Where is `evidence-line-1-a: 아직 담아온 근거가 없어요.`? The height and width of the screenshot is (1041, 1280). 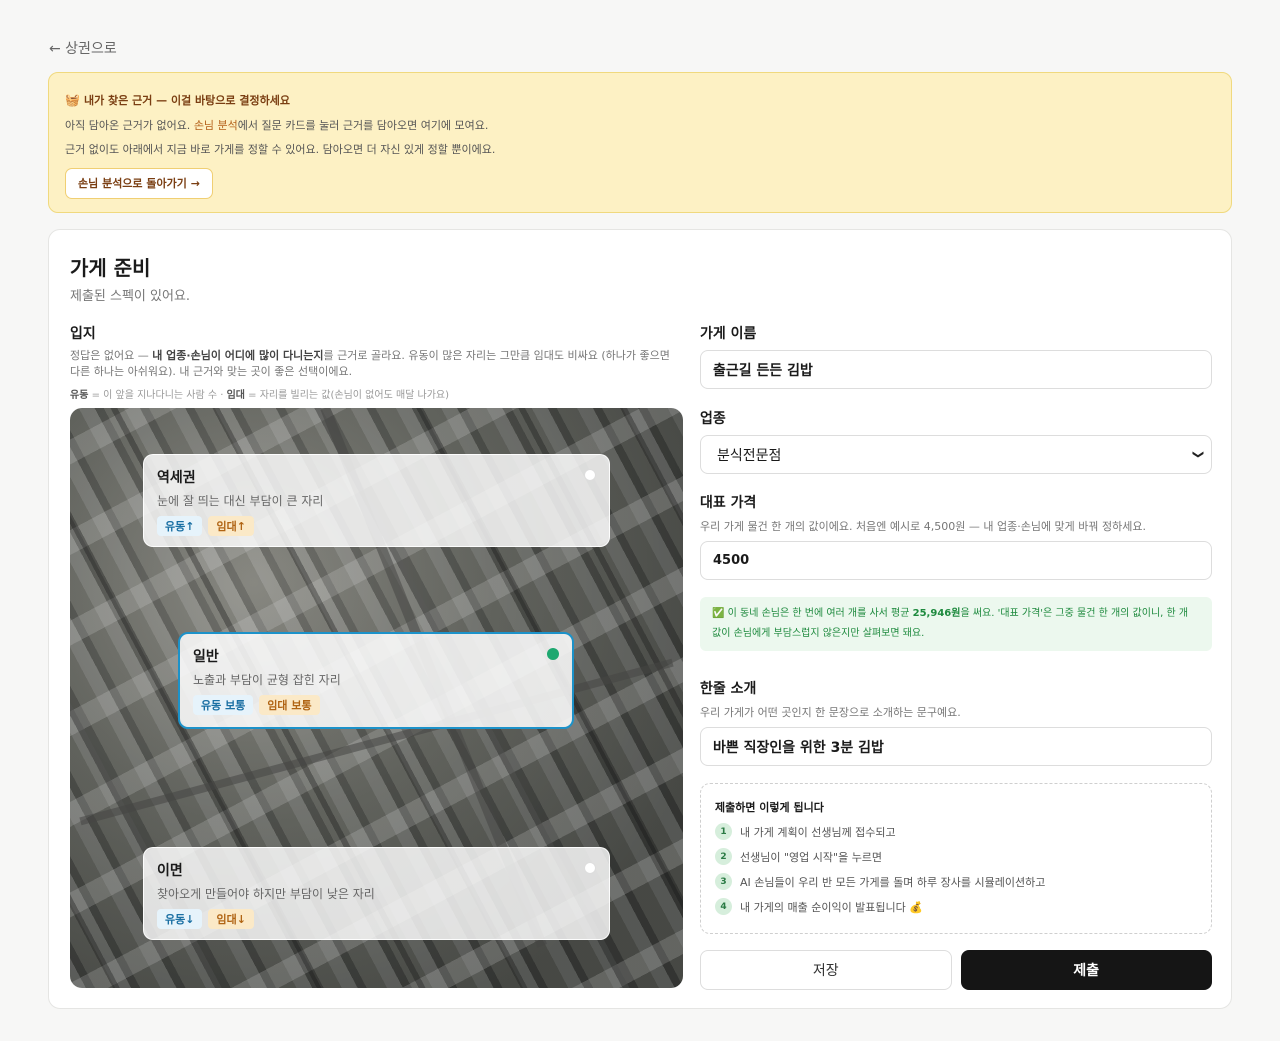
evidence-line-1-a: 아직 담아온 근거가 없어요. is located at coordinates (129, 125).